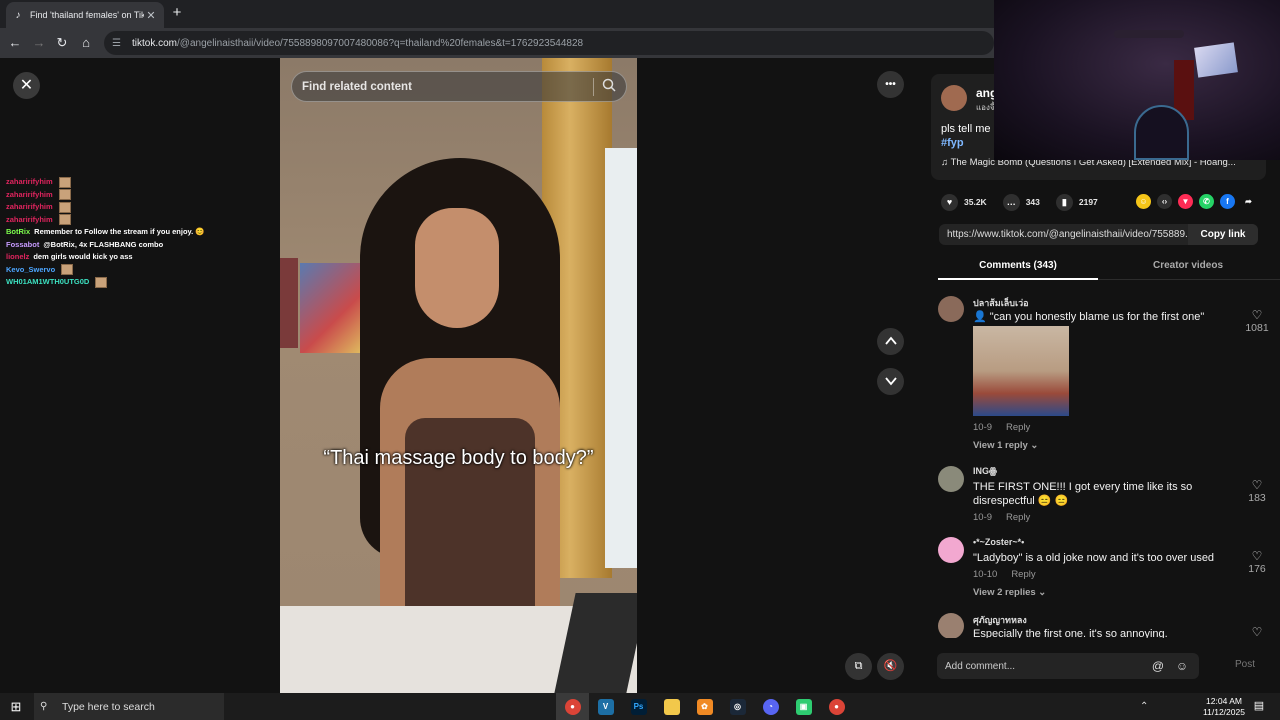 The image size is (1280, 720). I want to click on chat-username: Kevo_Swervo, so click(30, 270).